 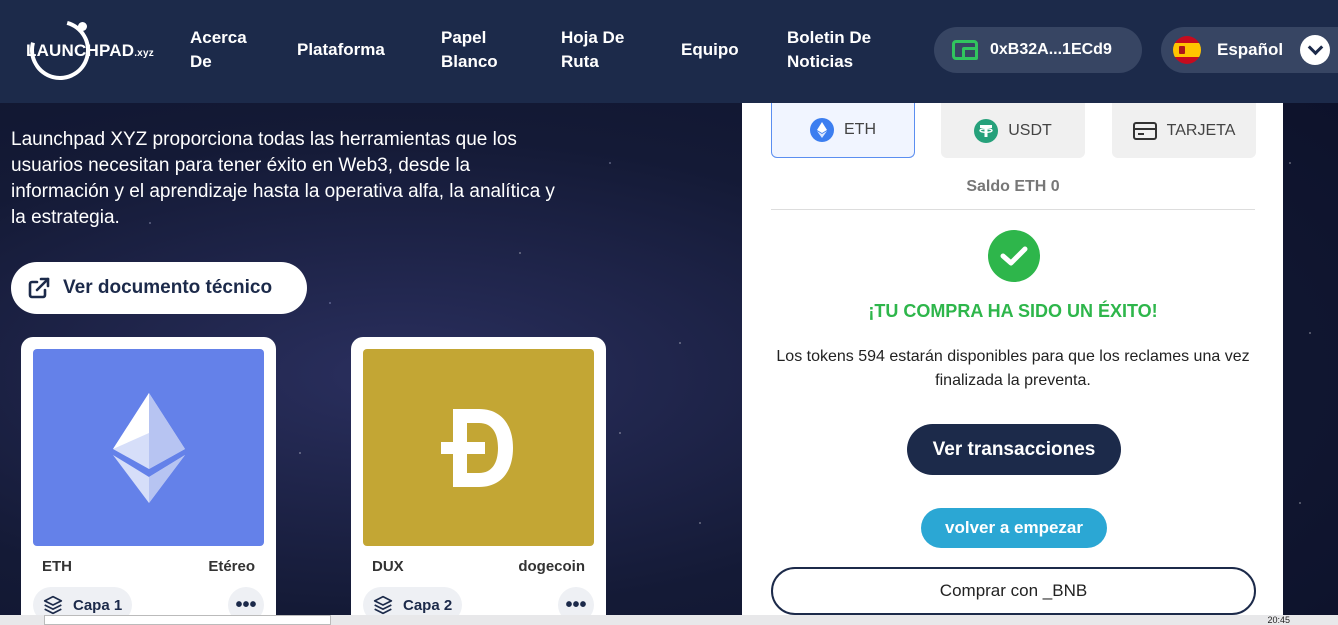 I want to click on tab-eth: ETH, so click(x=843, y=130).